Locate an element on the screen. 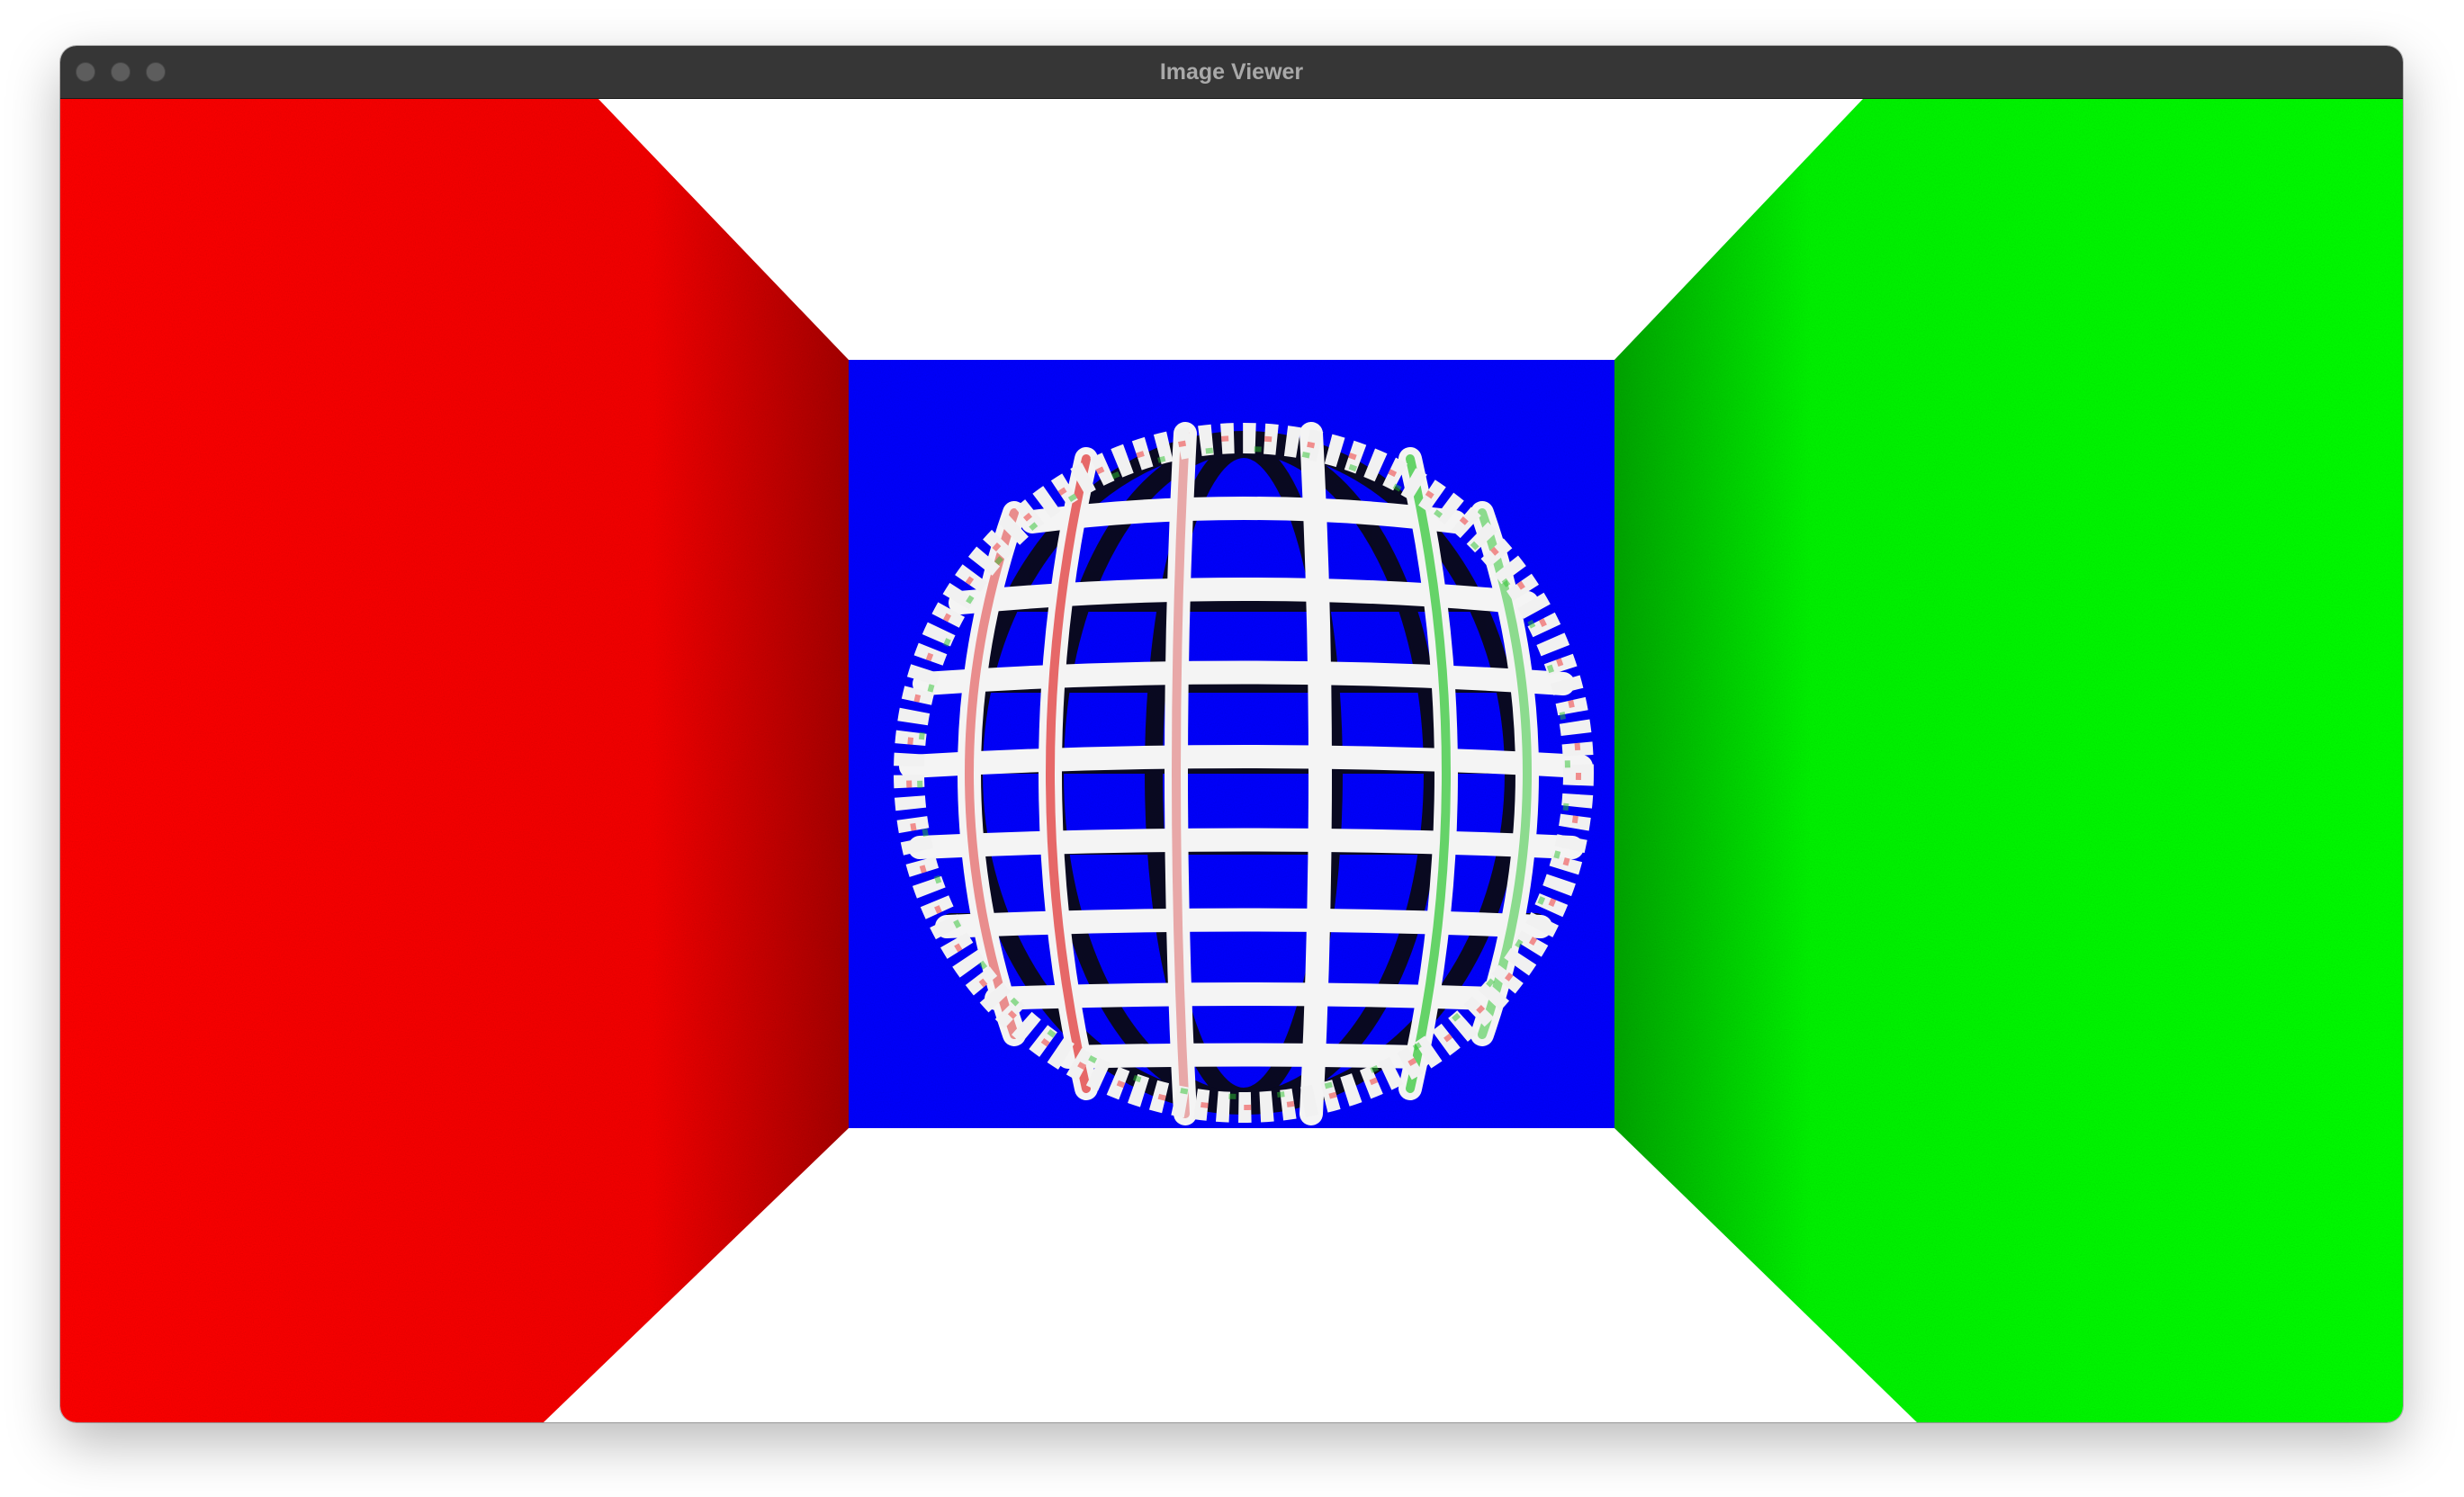 Image resolution: width=2464 pixels, height=1497 pixels. title-bar: Image Viewer is located at coordinates (1231, 73).